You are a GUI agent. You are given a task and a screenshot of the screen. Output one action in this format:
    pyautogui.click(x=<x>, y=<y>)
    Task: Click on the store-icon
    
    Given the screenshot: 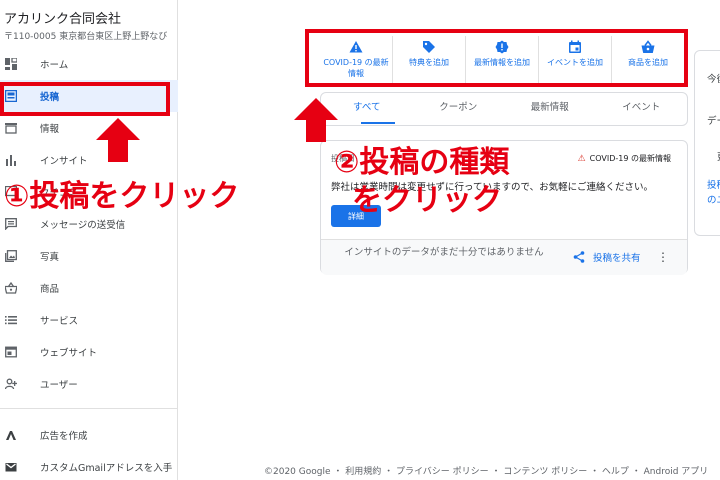 What is the action you would take?
    pyautogui.click(x=11, y=128)
    